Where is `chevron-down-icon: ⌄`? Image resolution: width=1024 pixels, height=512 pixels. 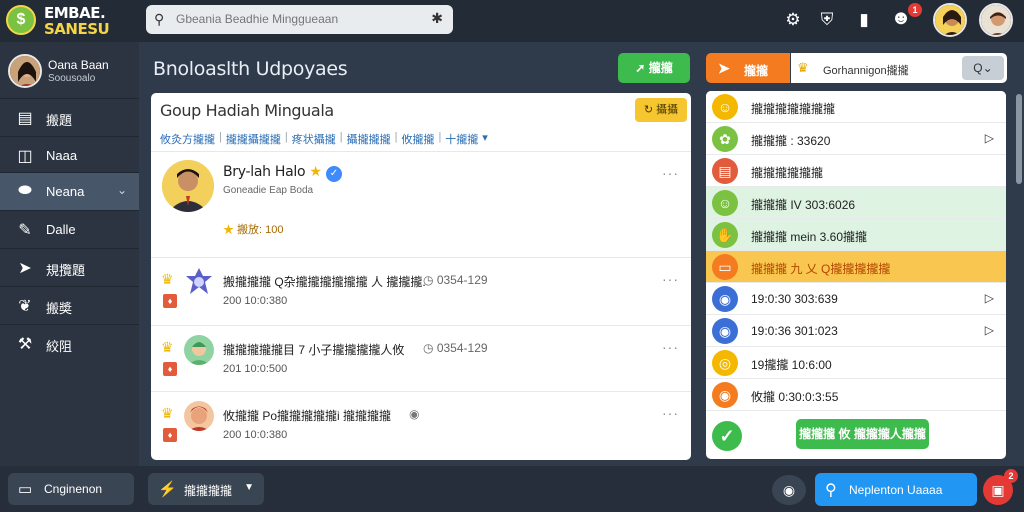 chevron-down-icon: ⌄ is located at coordinates (121, 190).